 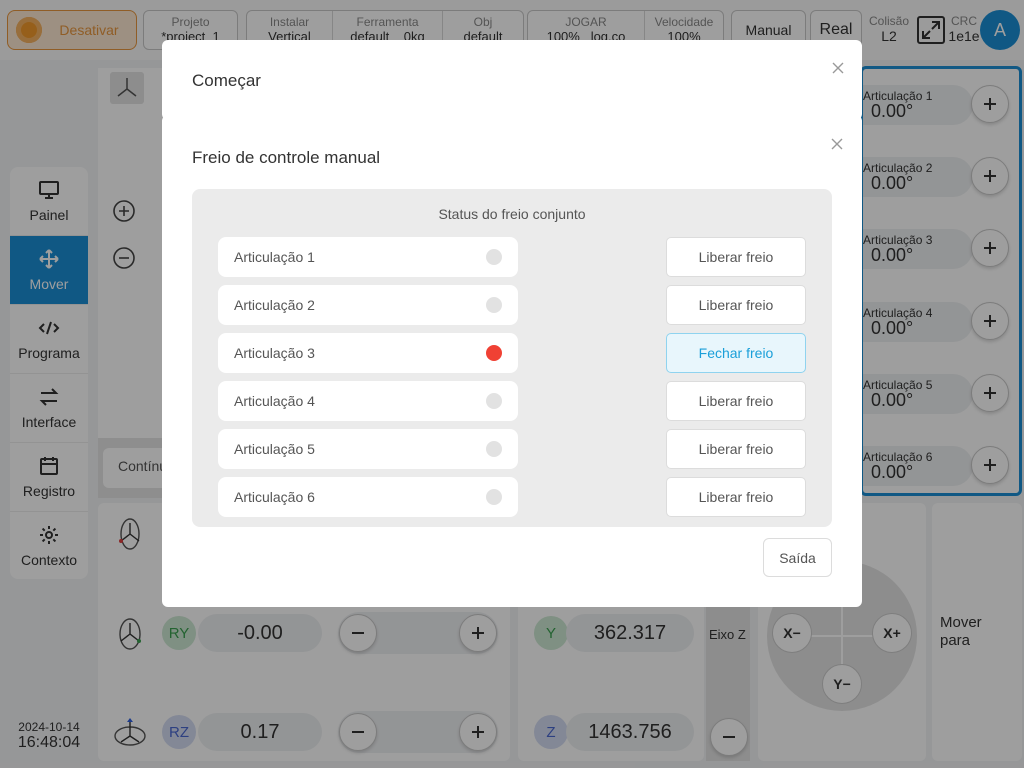 I want to click on brake-dialog-title: Freio de controle manual, so click(x=286, y=157).